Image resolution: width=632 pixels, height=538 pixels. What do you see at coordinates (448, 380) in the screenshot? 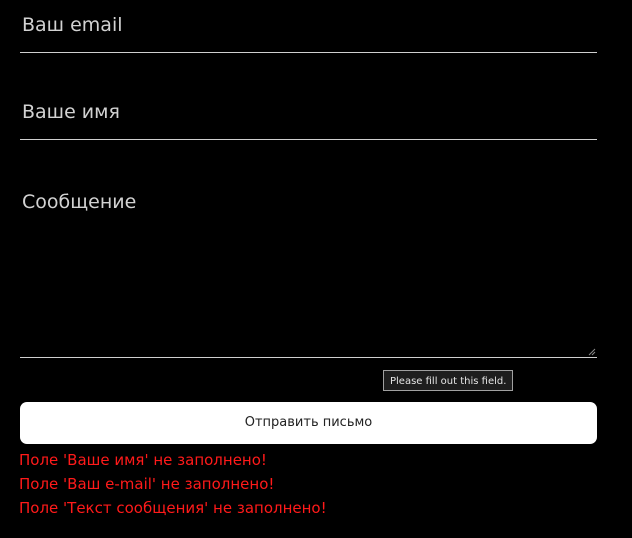
I see `validation-tooltip: Please fill out this field.` at bounding box center [448, 380].